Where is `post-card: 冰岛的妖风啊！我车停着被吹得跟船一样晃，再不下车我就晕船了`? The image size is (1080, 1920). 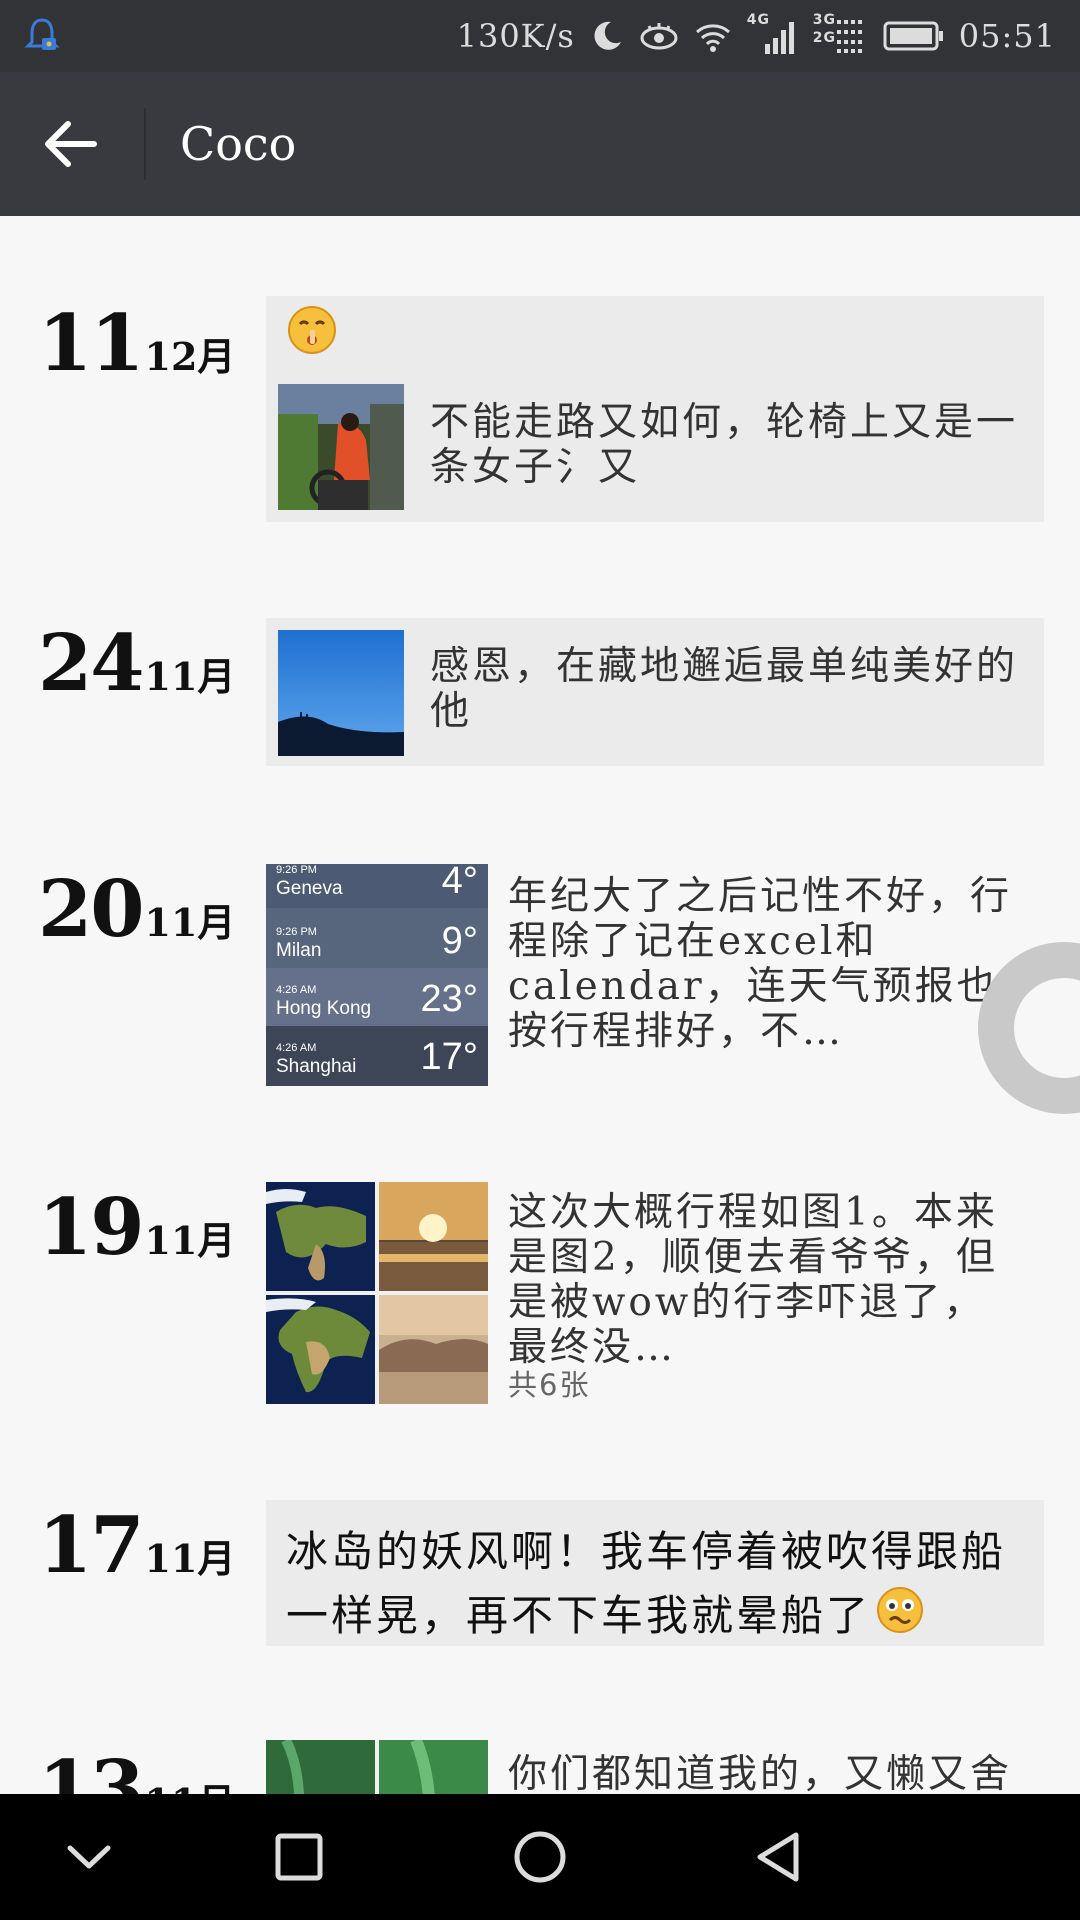
post-card: 冰岛的妖风啊！我车停着被吹得跟船一样晃，再不下车我就晕船了 is located at coordinates (655, 1573).